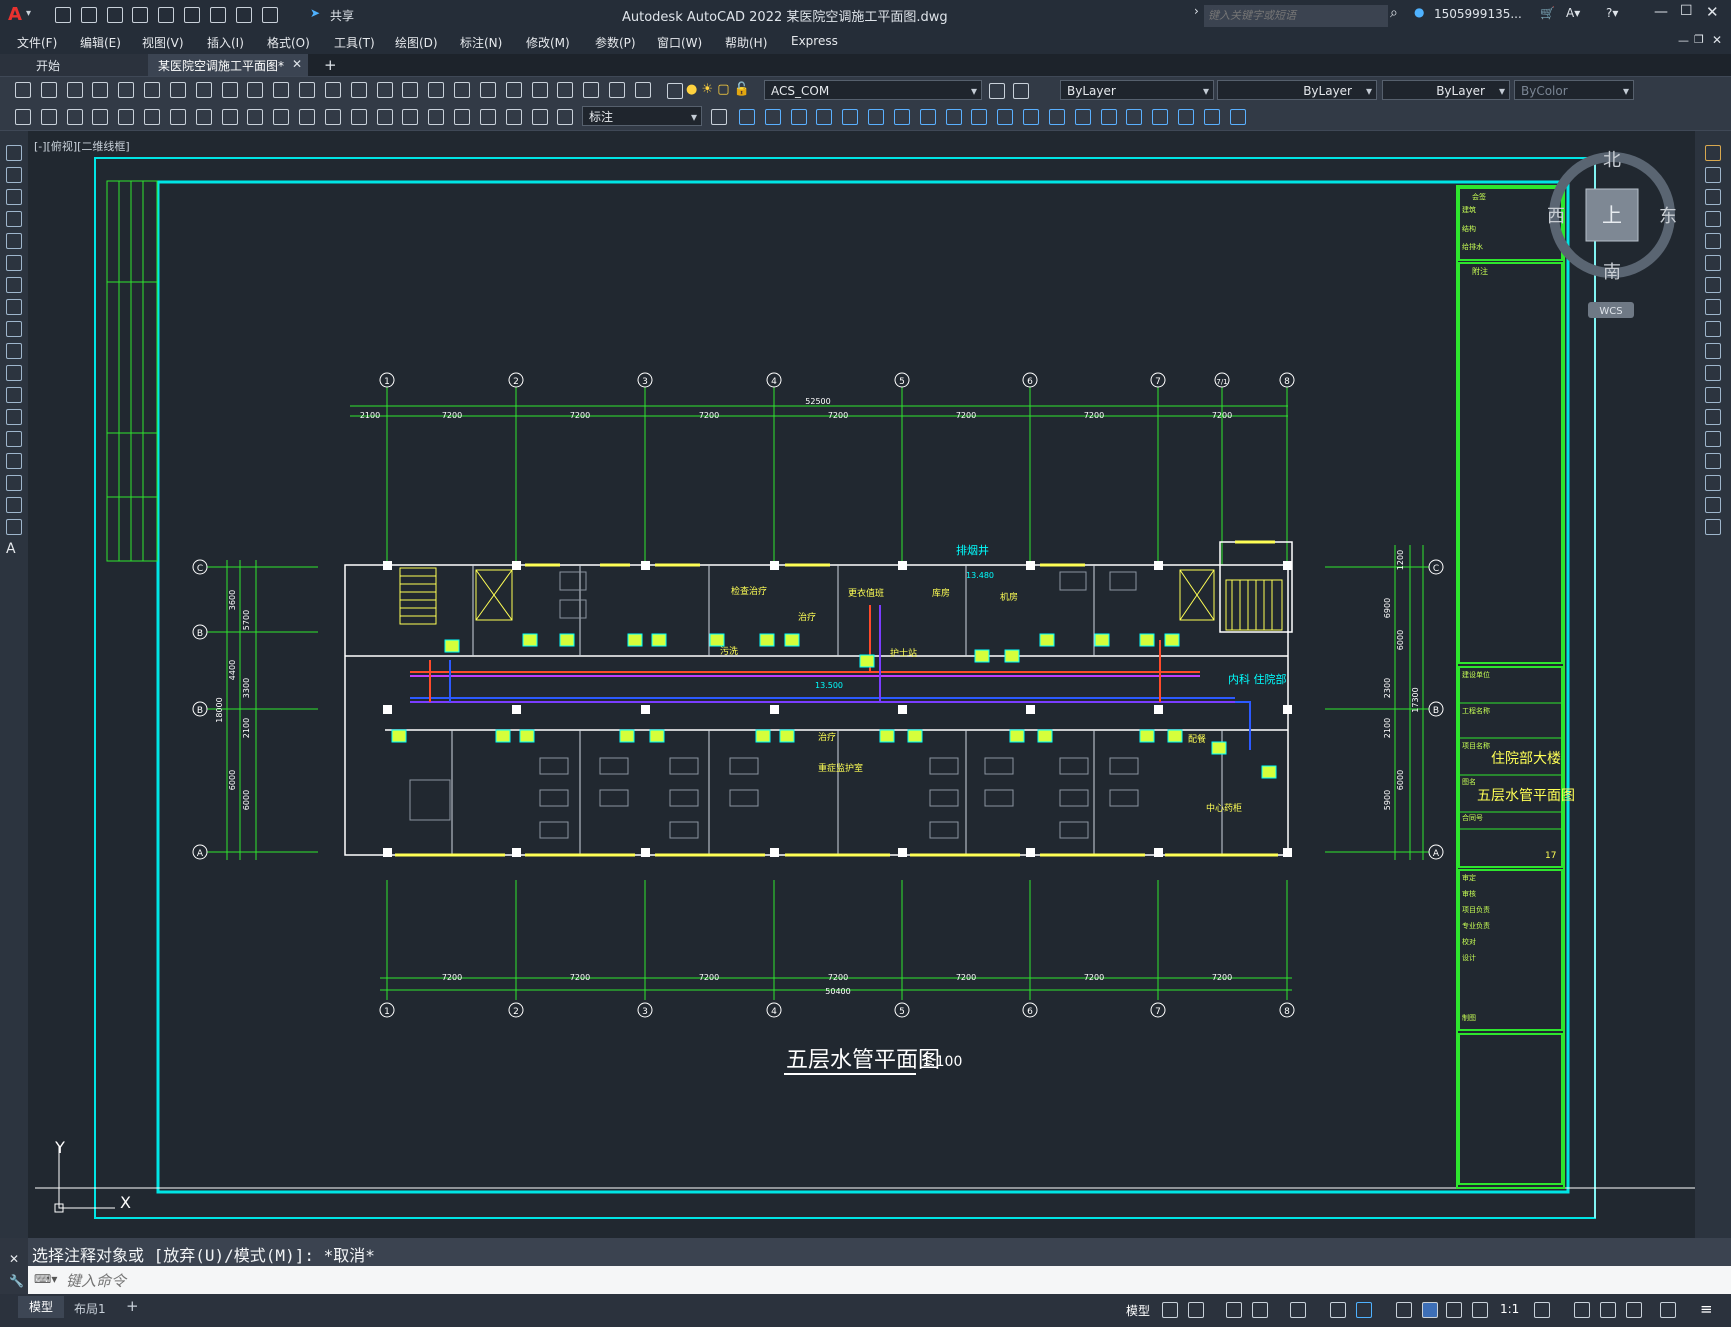 The image size is (1731, 1327). Describe the element at coordinates (746, 42) in the screenshot. I see `menu-help: 帮助(H)` at that location.